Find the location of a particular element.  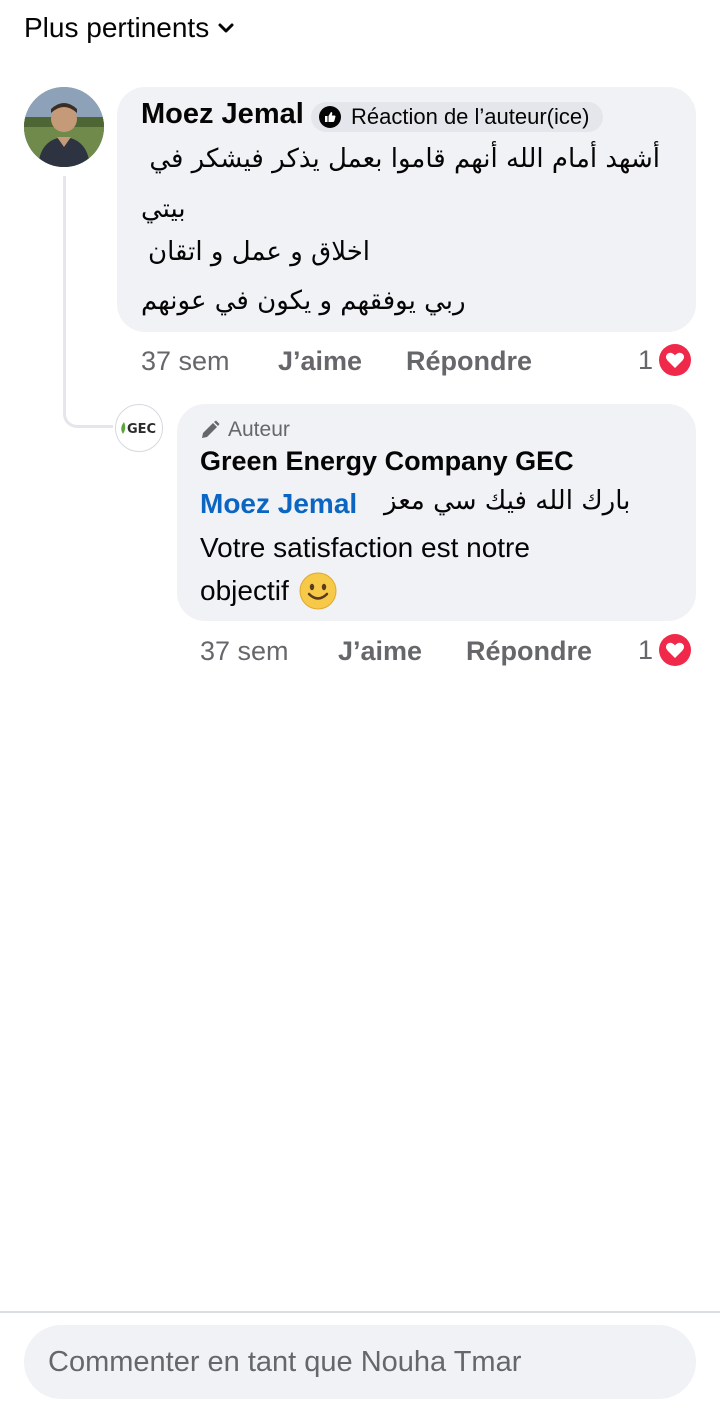

reaction-summary: 1 is located at coordinates (665, 360).